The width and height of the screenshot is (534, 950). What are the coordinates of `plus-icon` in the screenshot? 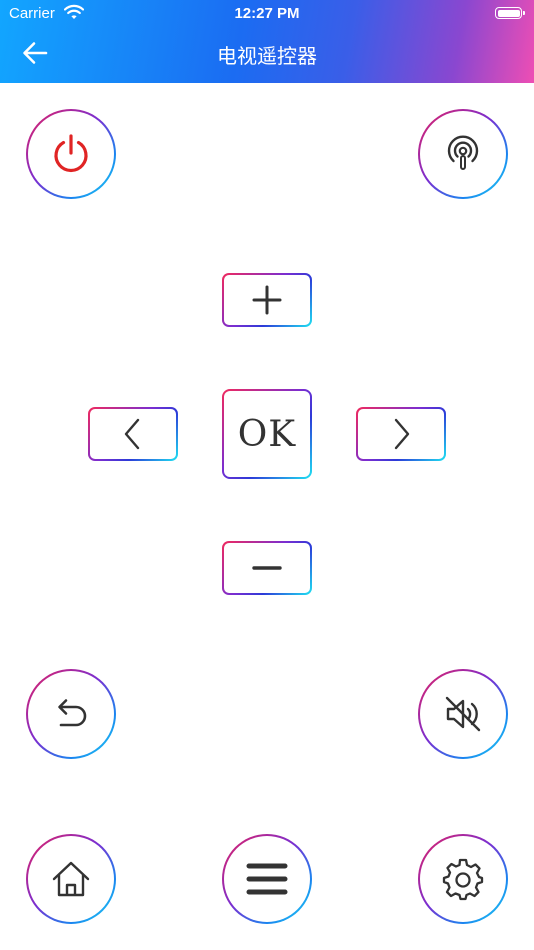 It's located at (267, 300).